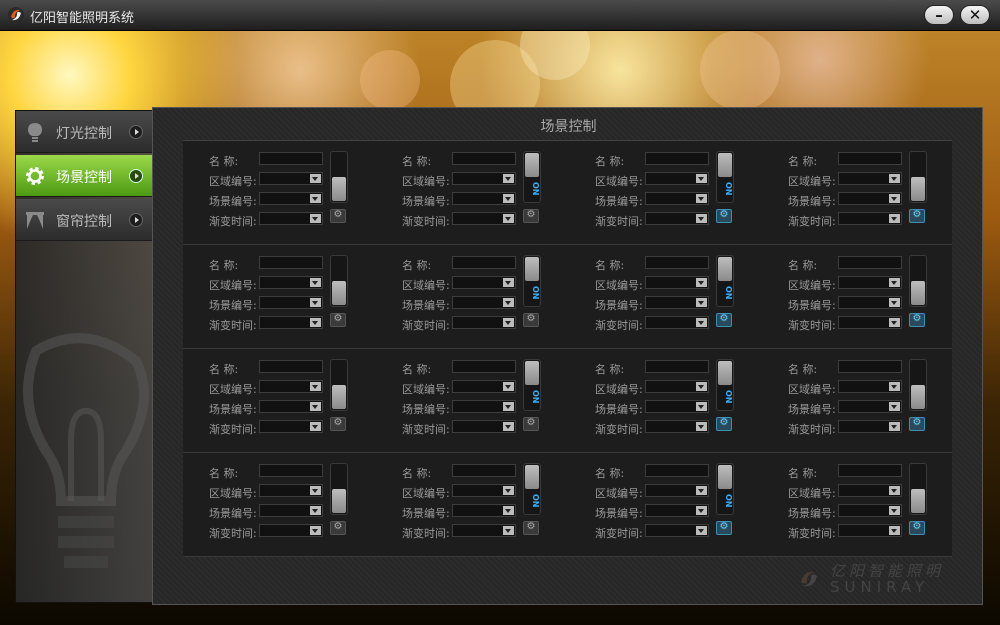  What do you see at coordinates (975, 15) in the screenshot?
I see `close-button: ✕` at bounding box center [975, 15].